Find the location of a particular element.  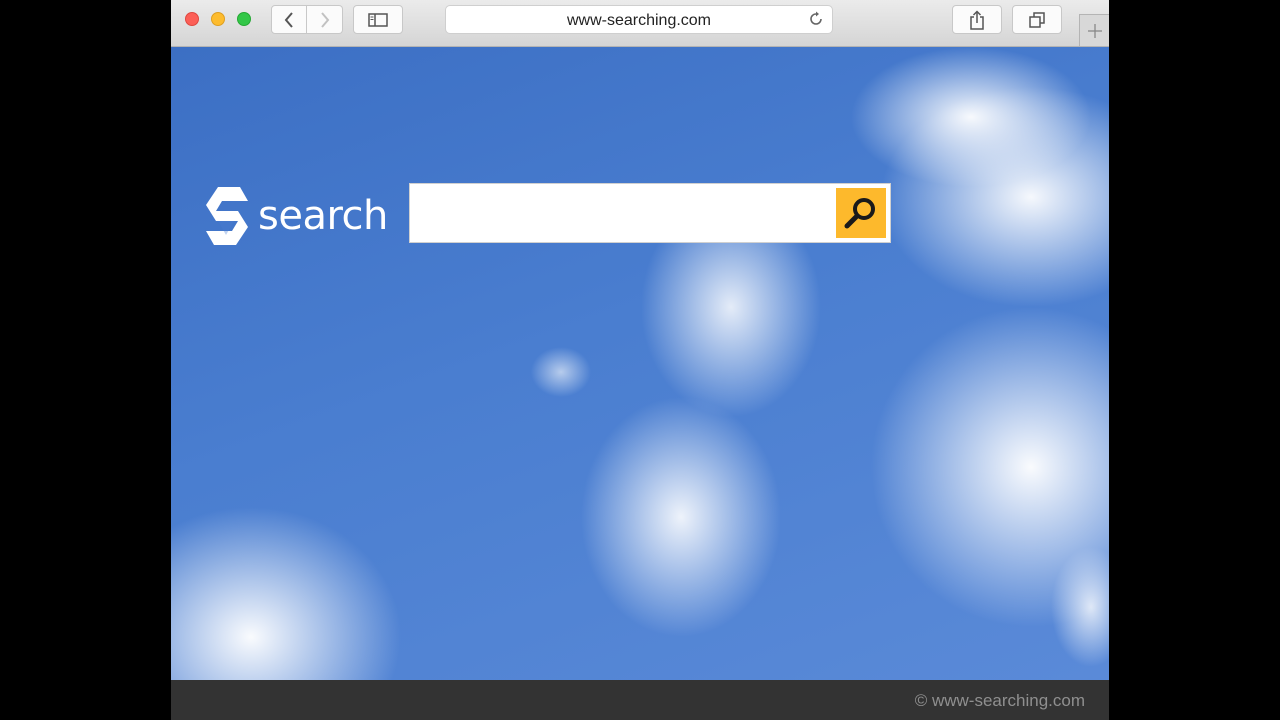

search-logo: search is located at coordinates (296, 216).